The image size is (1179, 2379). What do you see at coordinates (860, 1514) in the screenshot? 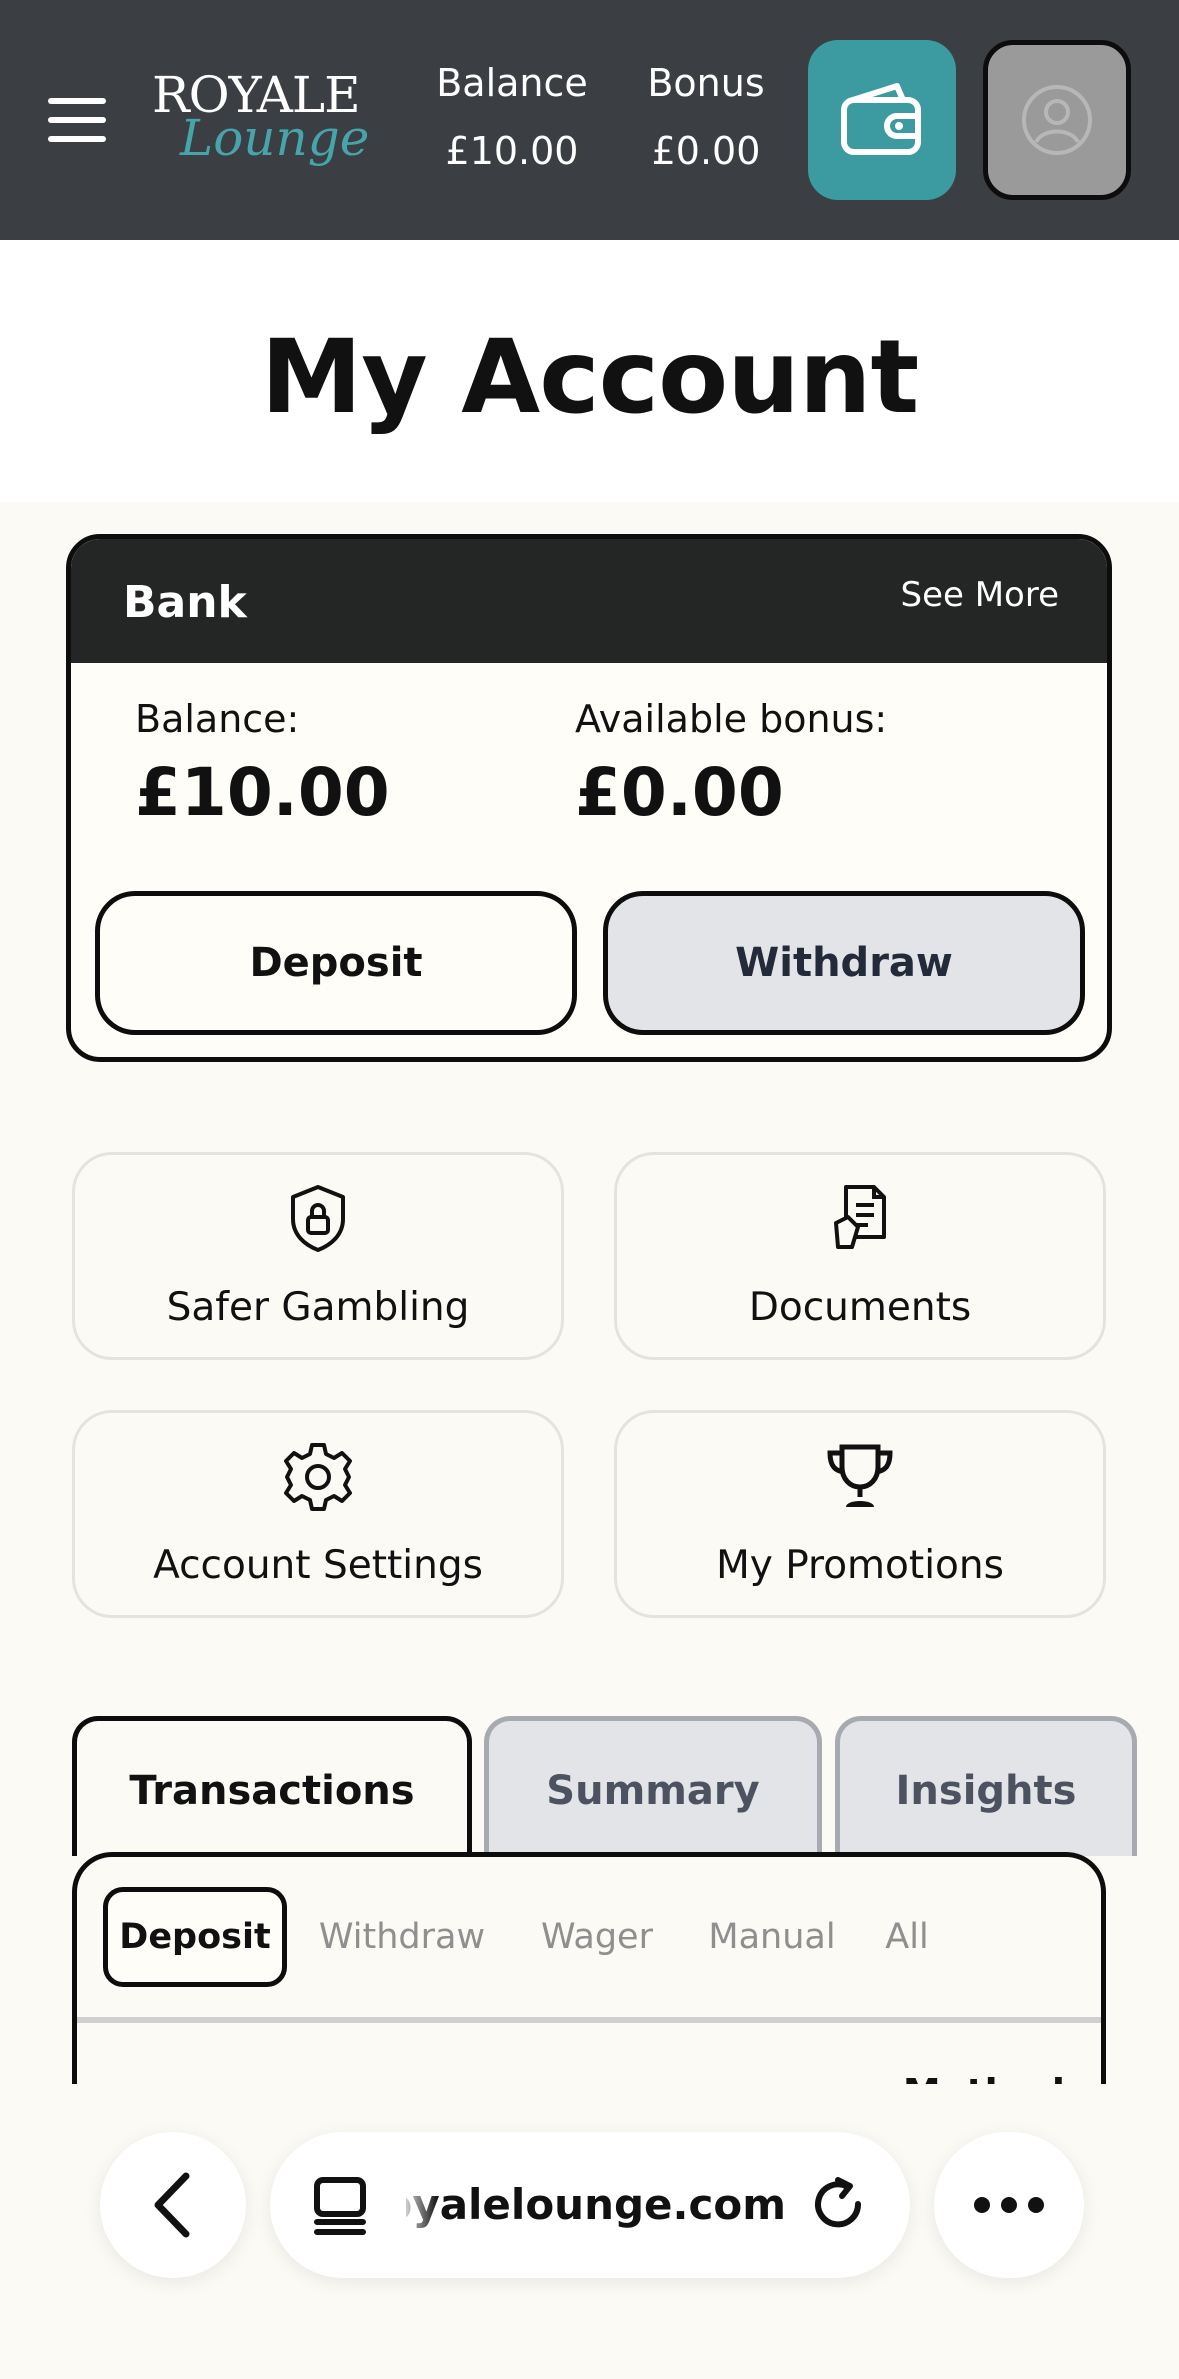
I see `my-promotions-tile: My Promotions` at bounding box center [860, 1514].